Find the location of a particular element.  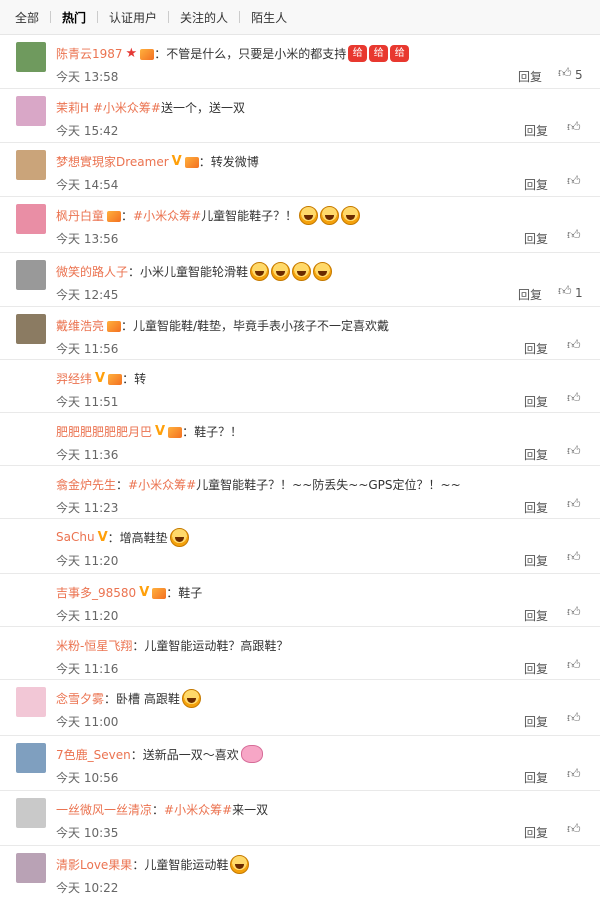

tab-all: 全部 is located at coordinates (27, 17).